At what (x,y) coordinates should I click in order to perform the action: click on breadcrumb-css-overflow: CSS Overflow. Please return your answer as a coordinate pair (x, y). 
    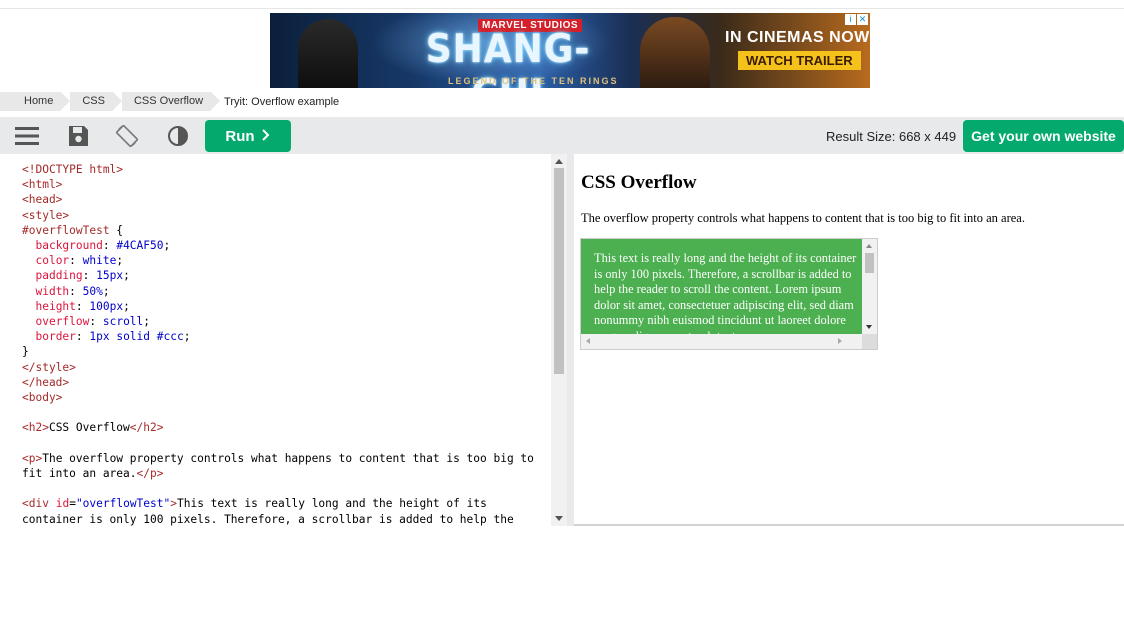
    Looking at the image, I should click on (171, 101).